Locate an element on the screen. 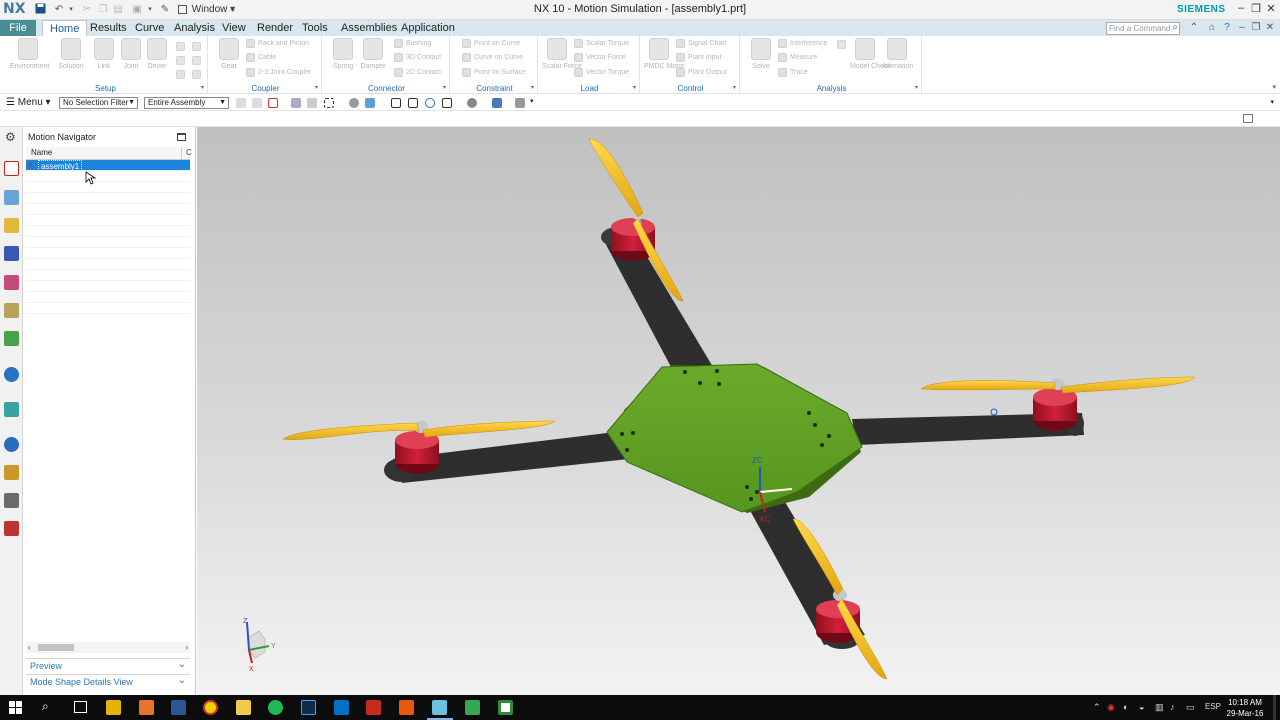 Image resolution: width=1280 pixels, height=720 pixels. task-view-icon is located at coordinates (80, 707).